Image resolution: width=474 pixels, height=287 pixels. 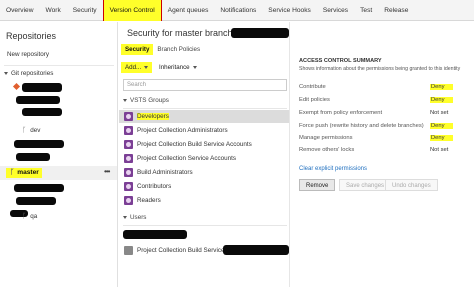 What do you see at coordinates (188, 10) in the screenshot?
I see `tab-agent-queues: Agent queues` at bounding box center [188, 10].